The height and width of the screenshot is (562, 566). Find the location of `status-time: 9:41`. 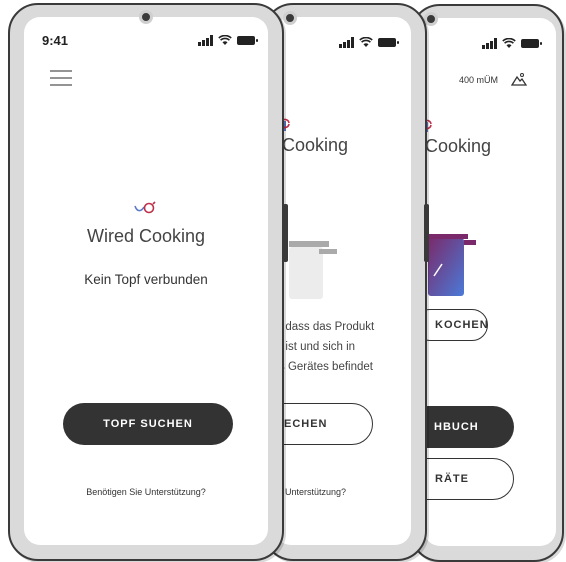

status-time: 9:41 is located at coordinates (55, 40).